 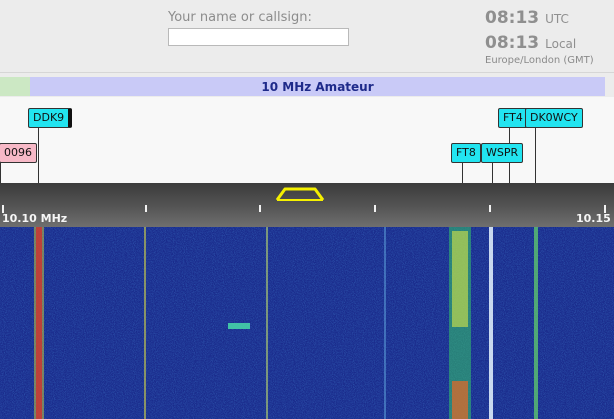 What do you see at coordinates (35, 218) in the screenshot?
I see `freq-label-left: 10.10 MHz` at bounding box center [35, 218].